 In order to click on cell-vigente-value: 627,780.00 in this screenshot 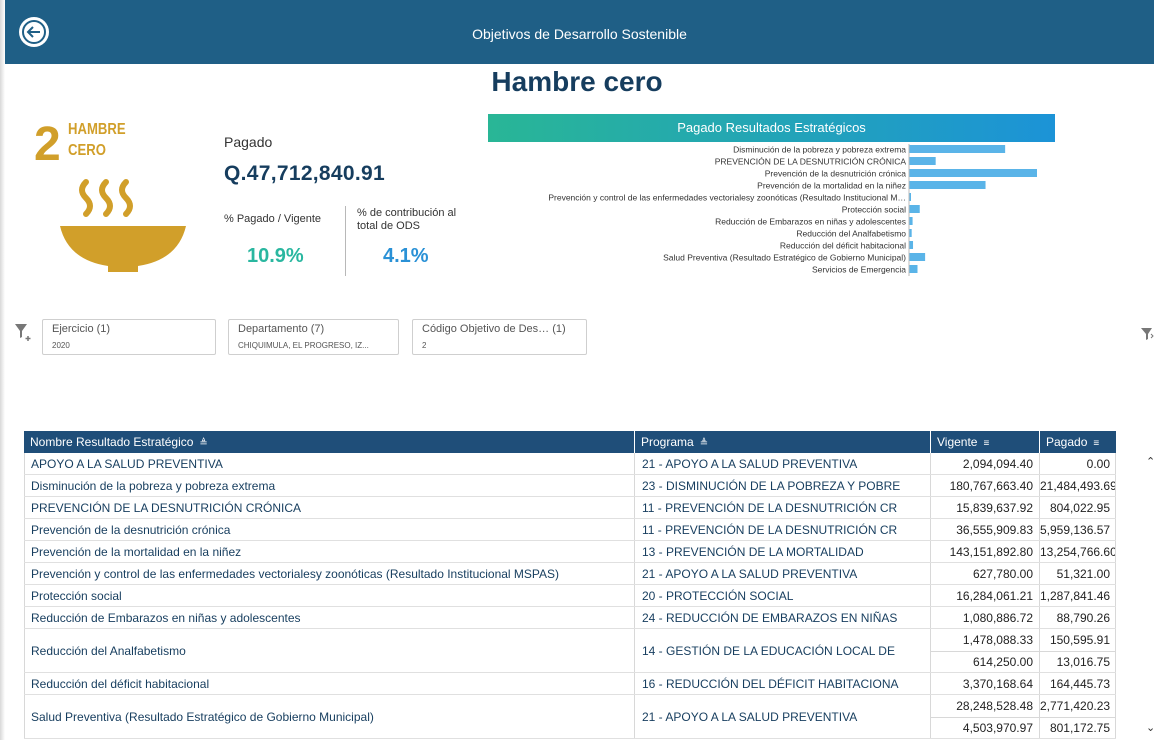, I will do `click(1002, 574)`.